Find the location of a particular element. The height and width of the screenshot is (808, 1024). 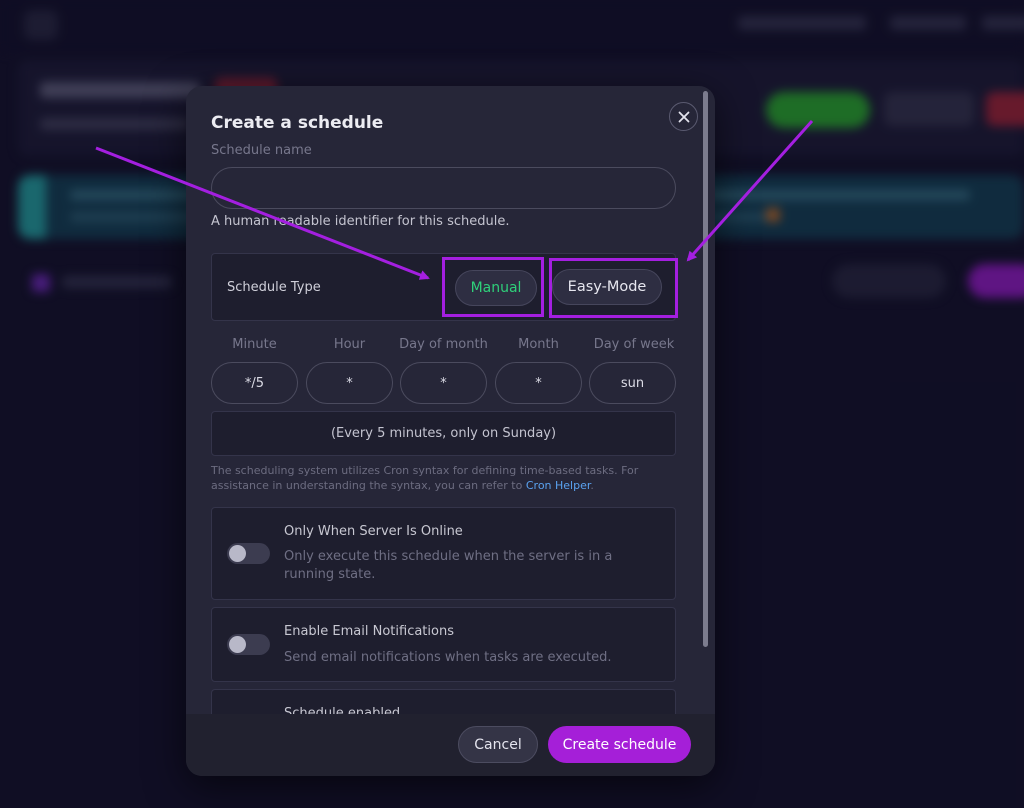

annotation-arrows is located at coordinates (454, 200).